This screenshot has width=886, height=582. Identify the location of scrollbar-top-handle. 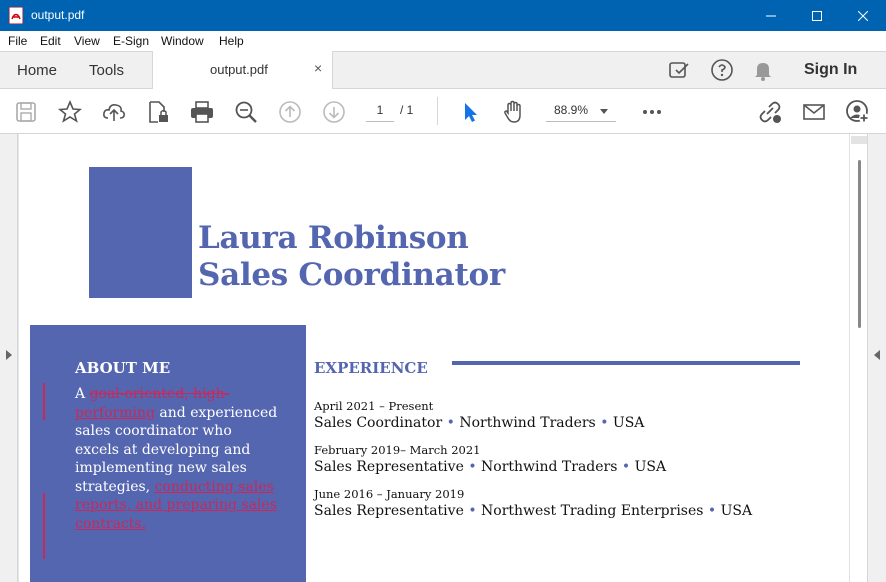
(859, 140).